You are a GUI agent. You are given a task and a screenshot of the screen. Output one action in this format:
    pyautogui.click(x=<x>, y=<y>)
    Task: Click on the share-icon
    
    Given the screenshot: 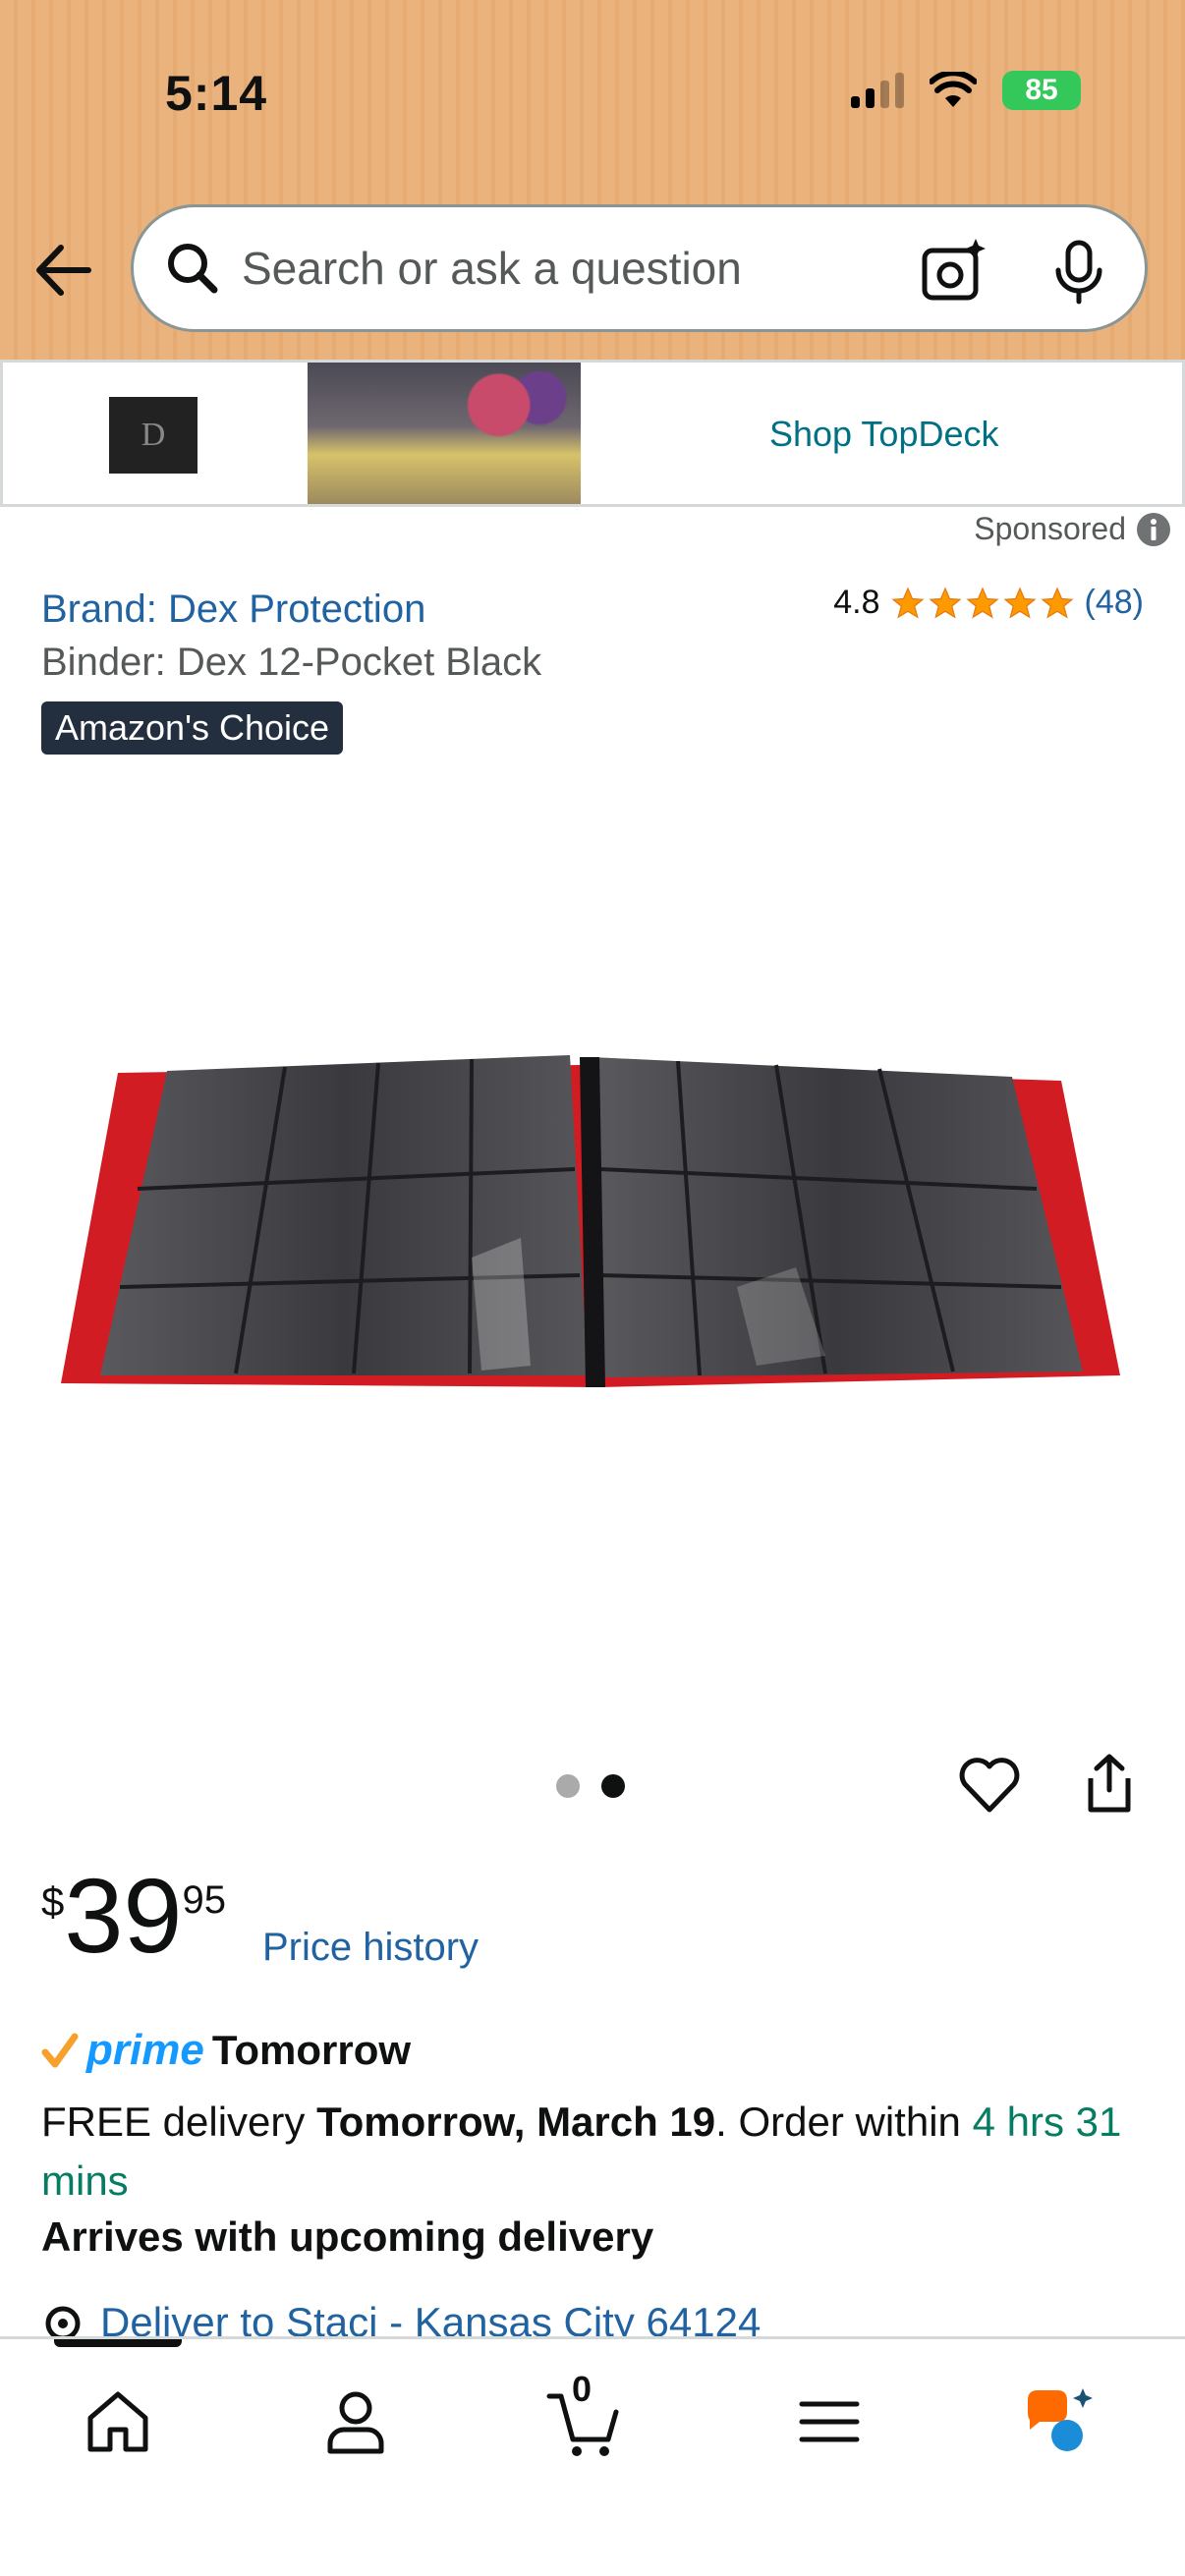 What is the action you would take?
    pyautogui.click(x=1110, y=1783)
    